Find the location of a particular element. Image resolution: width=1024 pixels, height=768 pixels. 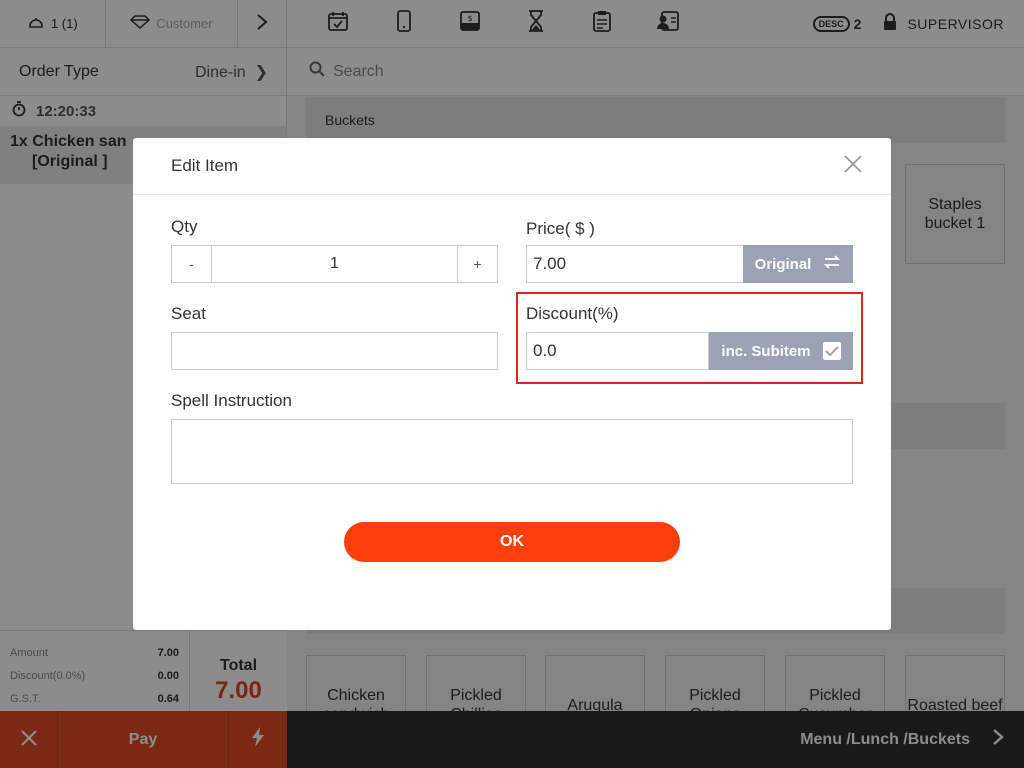

quantity-stepper: - 1 + is located at coordinates (334, 264).